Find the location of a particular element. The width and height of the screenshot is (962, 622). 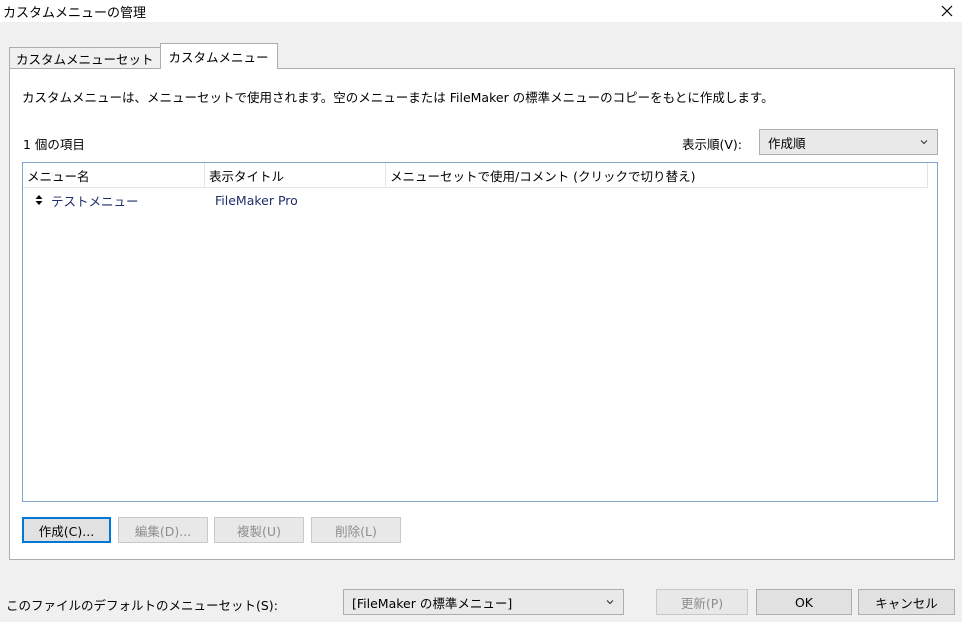

tab-strip: カスタムメニューセット カスタムメニュー is located at coordinates (143, 56).